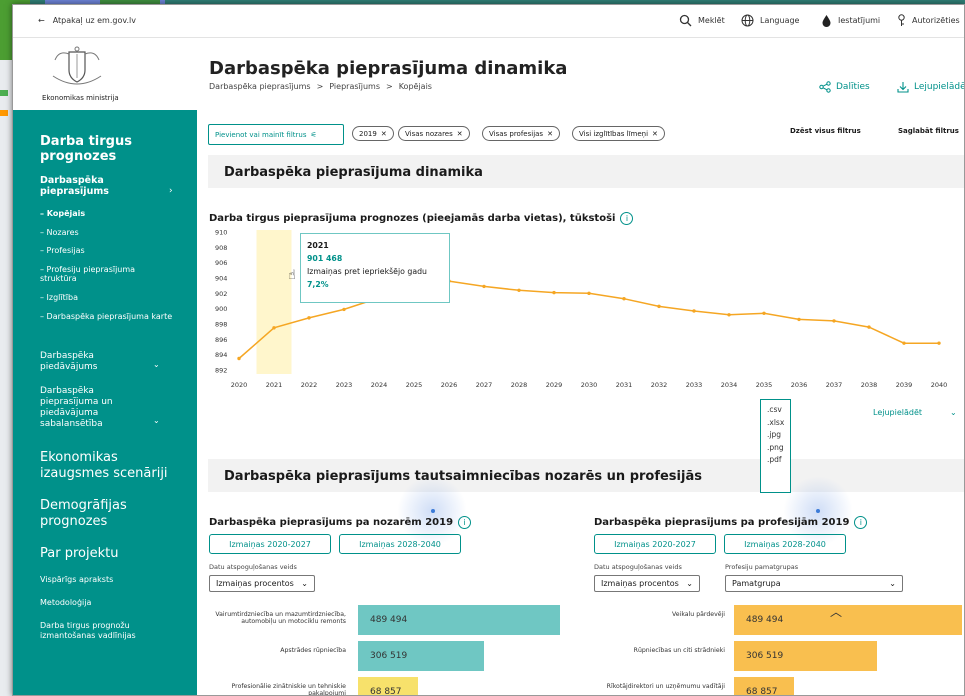 Image resolution: width=965 pixels, height=696 pixels. Describe the element at coordinates (115, 466) in the screenshot. I see `nav-scenarios: Ekonomikas izaugsmes scenāriji` at that location.